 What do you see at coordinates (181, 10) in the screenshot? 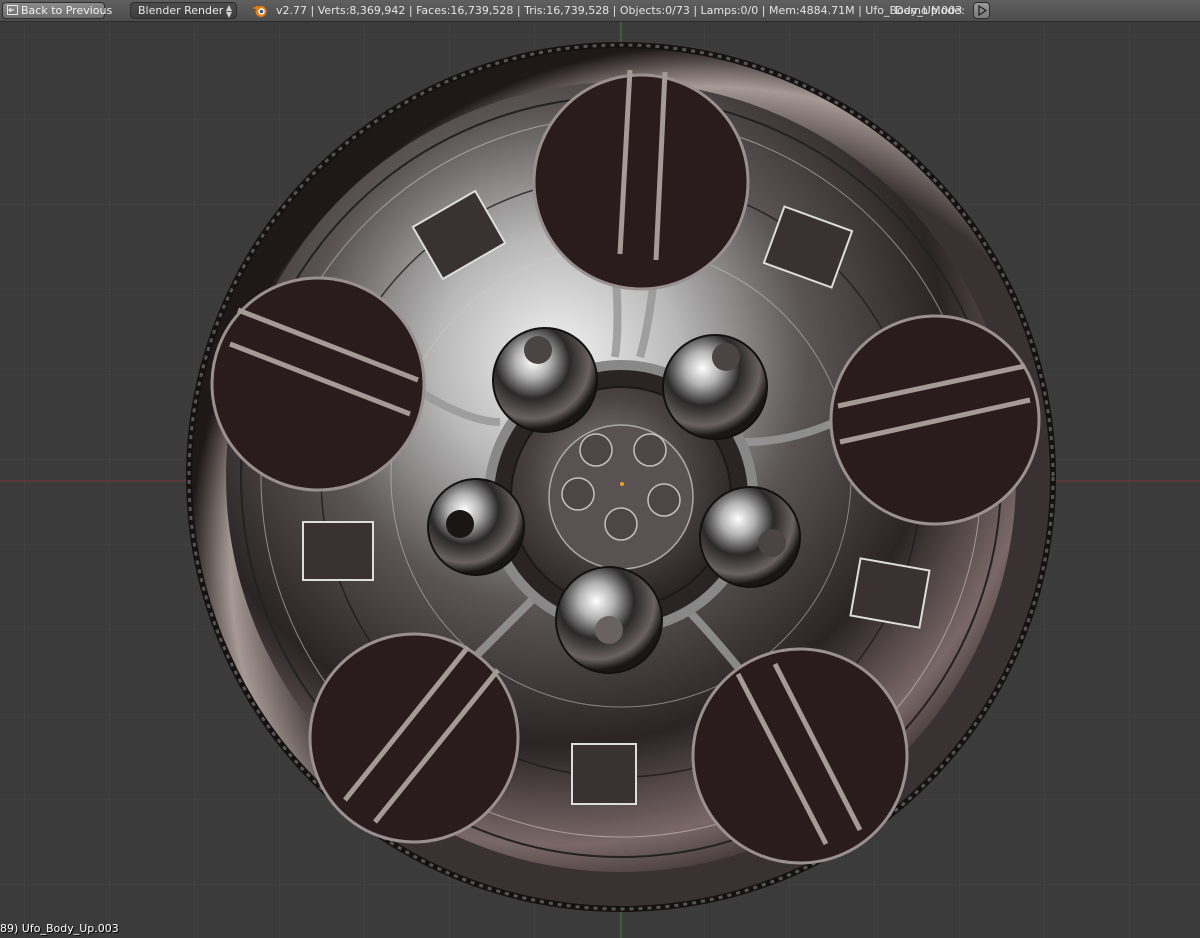
I see `render-engine-value: Blender Render` at bounding box center [181, 10].